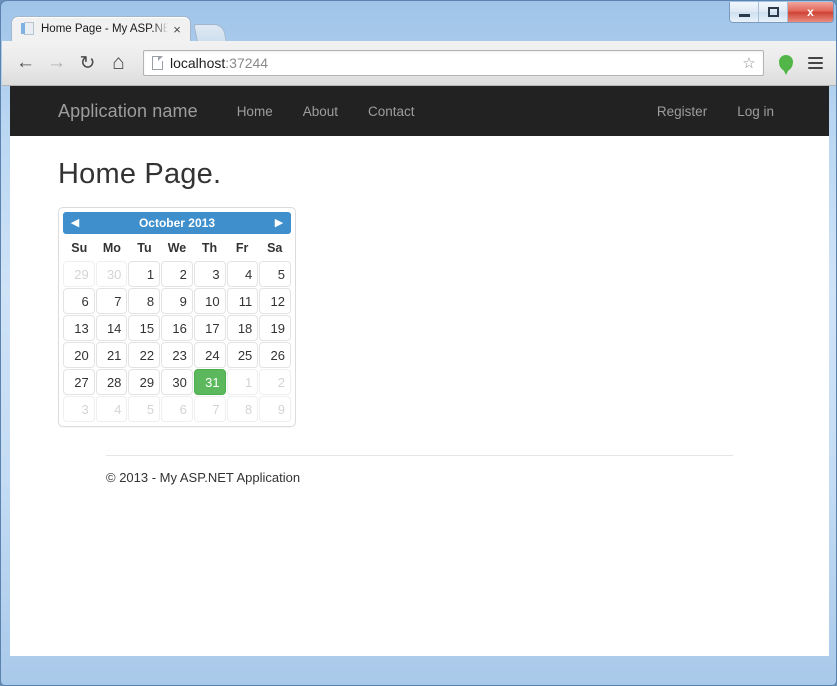 The width and height of the screenshot is (837, 686). I want to click on navbar-brand: Application name, so click(128, 111).